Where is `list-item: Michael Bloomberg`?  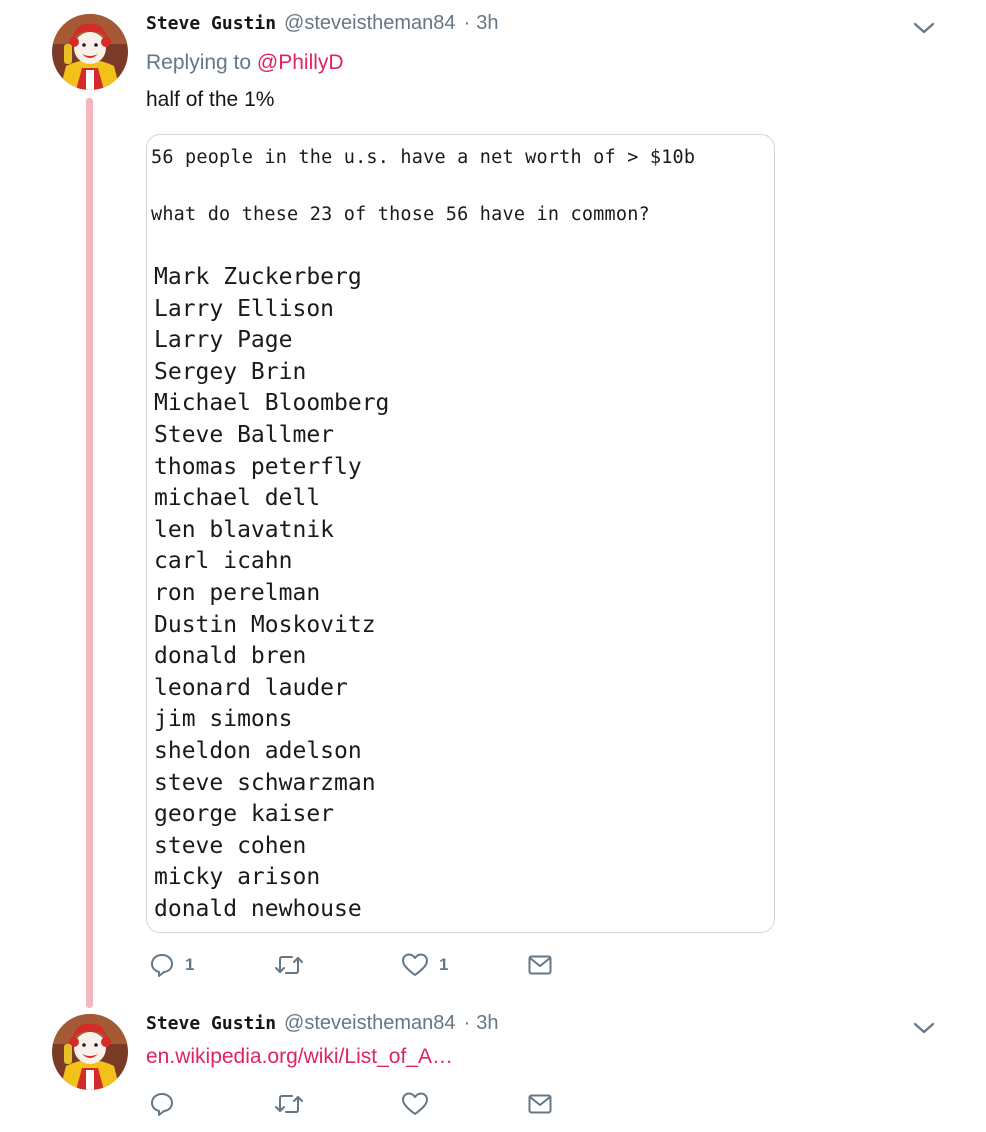
list-item: Michael Bloomberg is located at coordinates (272, 403).